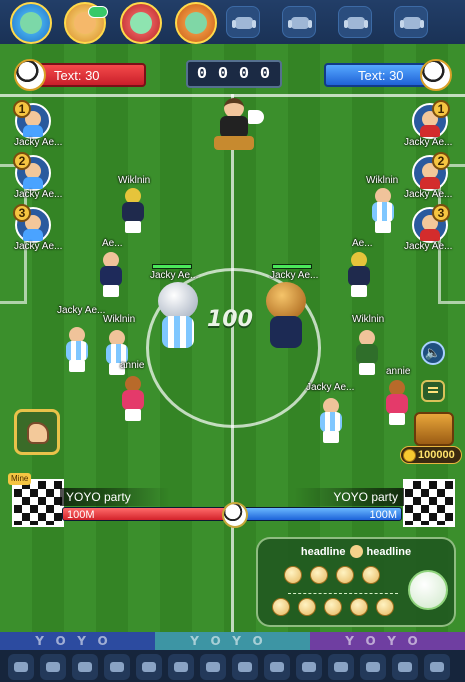 The image size is (465, 682). I want to click on headline-left: headline, so click(323, 552).